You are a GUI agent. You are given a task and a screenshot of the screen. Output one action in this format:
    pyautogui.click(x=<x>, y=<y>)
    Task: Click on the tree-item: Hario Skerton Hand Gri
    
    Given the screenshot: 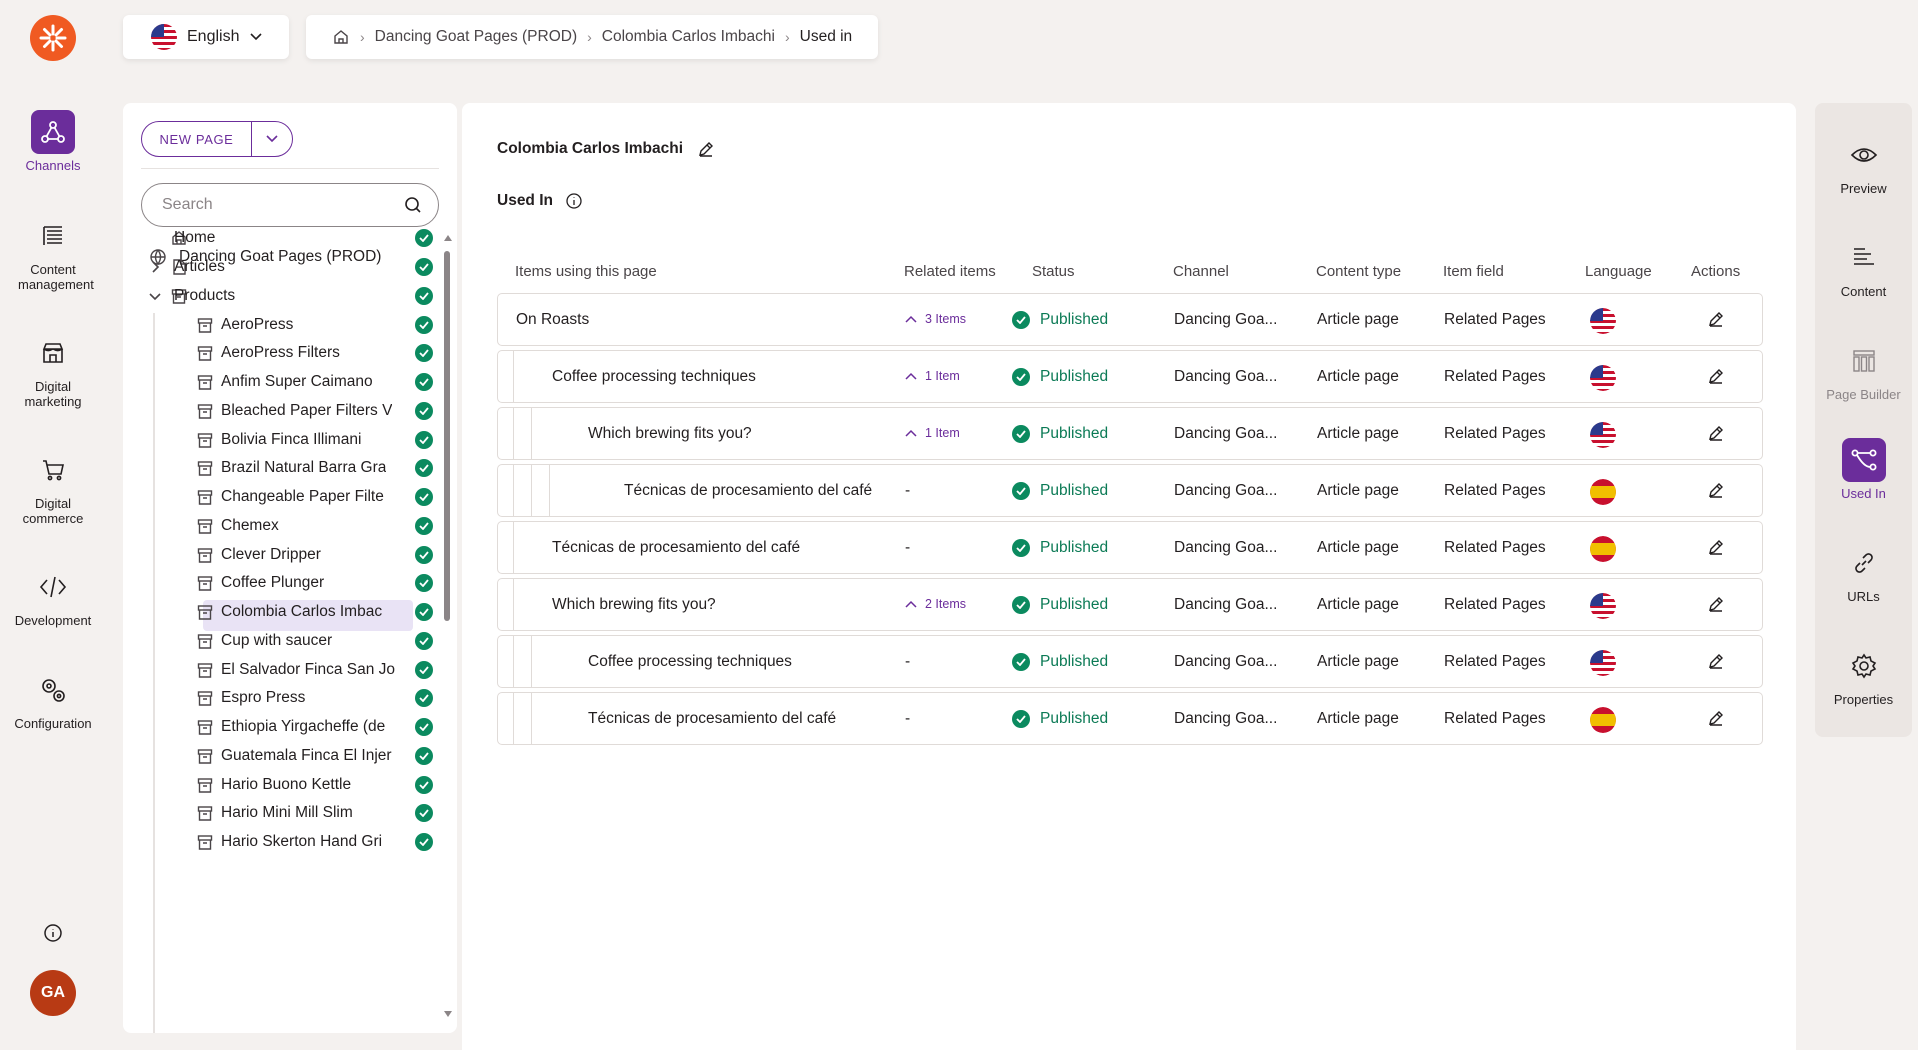 What is the action you would take?
    pyautogui.click(x=290, y=842)
    